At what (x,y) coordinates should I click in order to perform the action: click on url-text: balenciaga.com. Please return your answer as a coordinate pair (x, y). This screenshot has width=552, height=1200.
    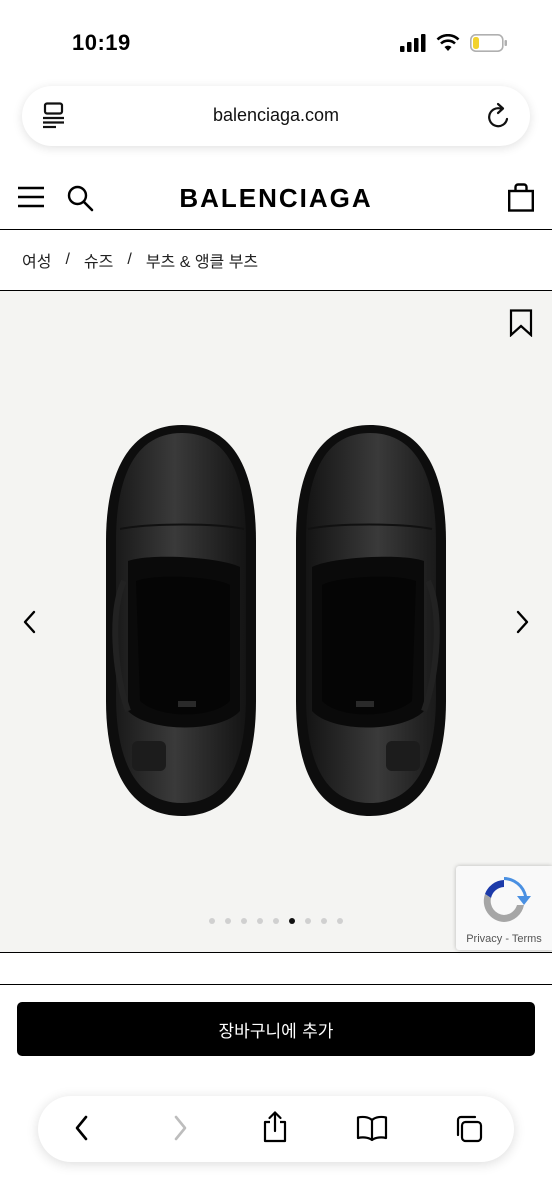
    Looking at the image, I should click on (276, 115).